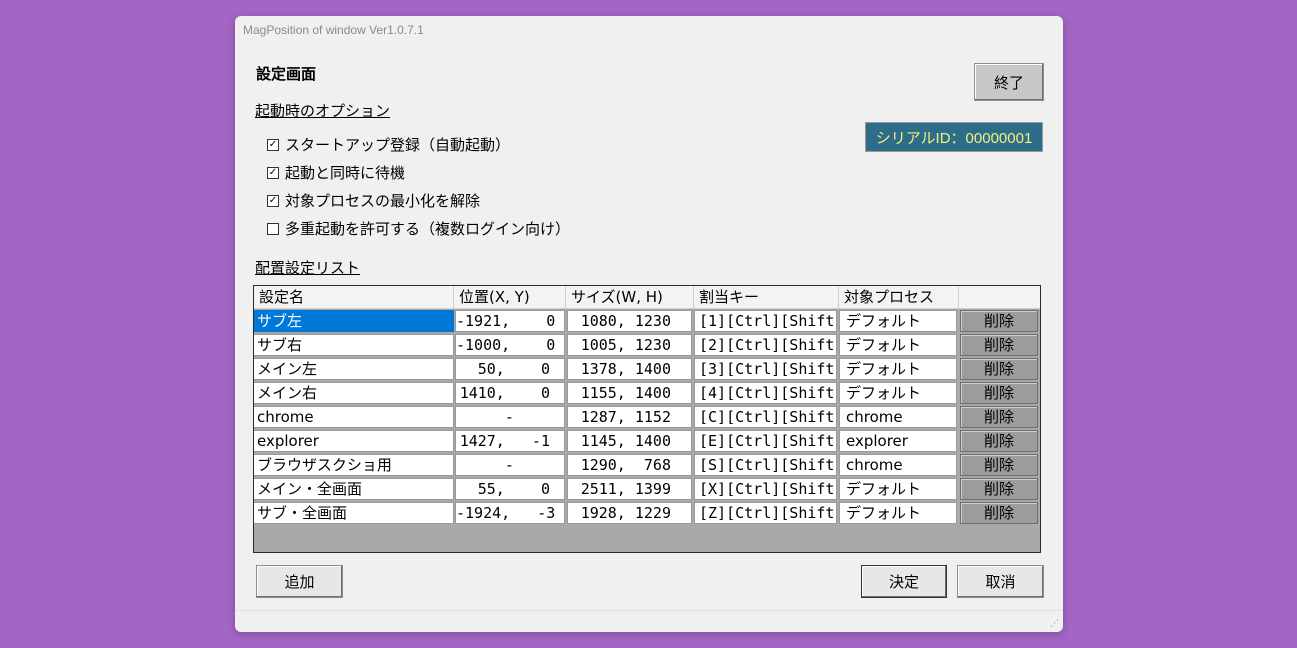  Describe the element at coordinates (765, 465) in the screenshot. I see `cell-hotkey: [S][Ctrl][Shift]` at that location.